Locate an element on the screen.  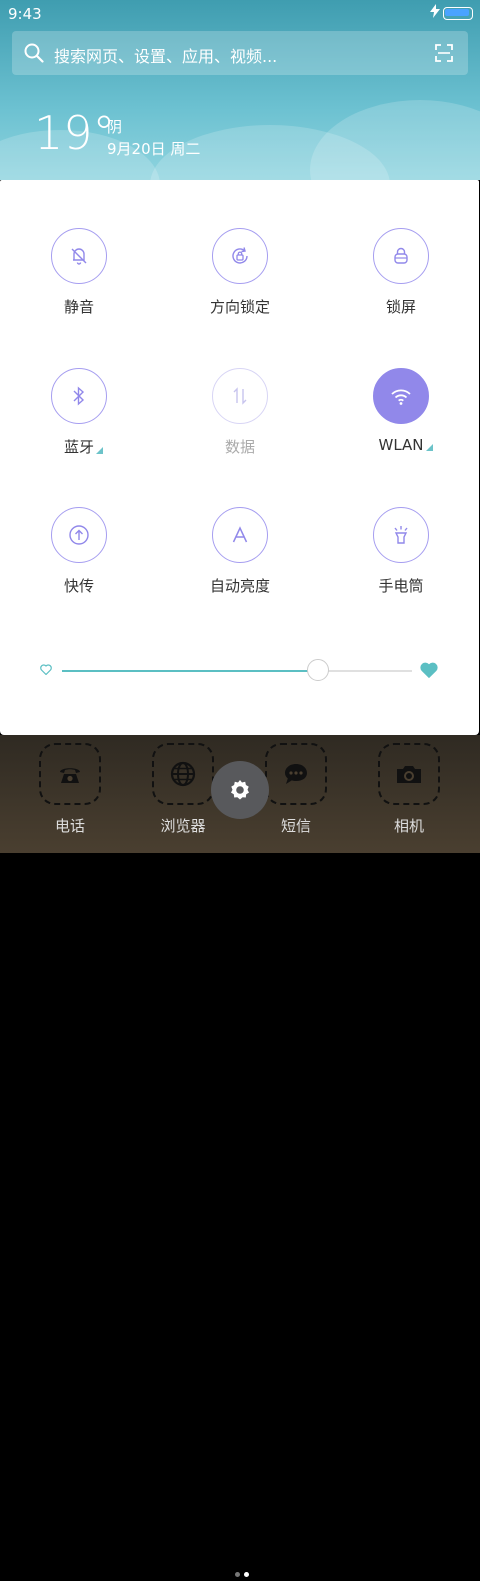
brightness-low-icon is located at coordinates (46, 669).